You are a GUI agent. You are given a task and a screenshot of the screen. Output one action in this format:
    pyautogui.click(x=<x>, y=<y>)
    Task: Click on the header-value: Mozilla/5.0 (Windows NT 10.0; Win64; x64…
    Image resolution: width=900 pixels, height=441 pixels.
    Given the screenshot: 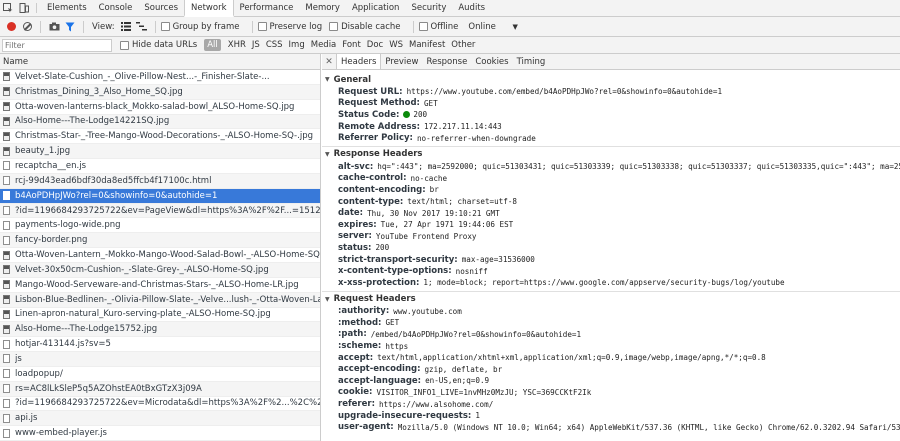 What is the action you would take?
    pyautogui.click(x=648, y=427)
    